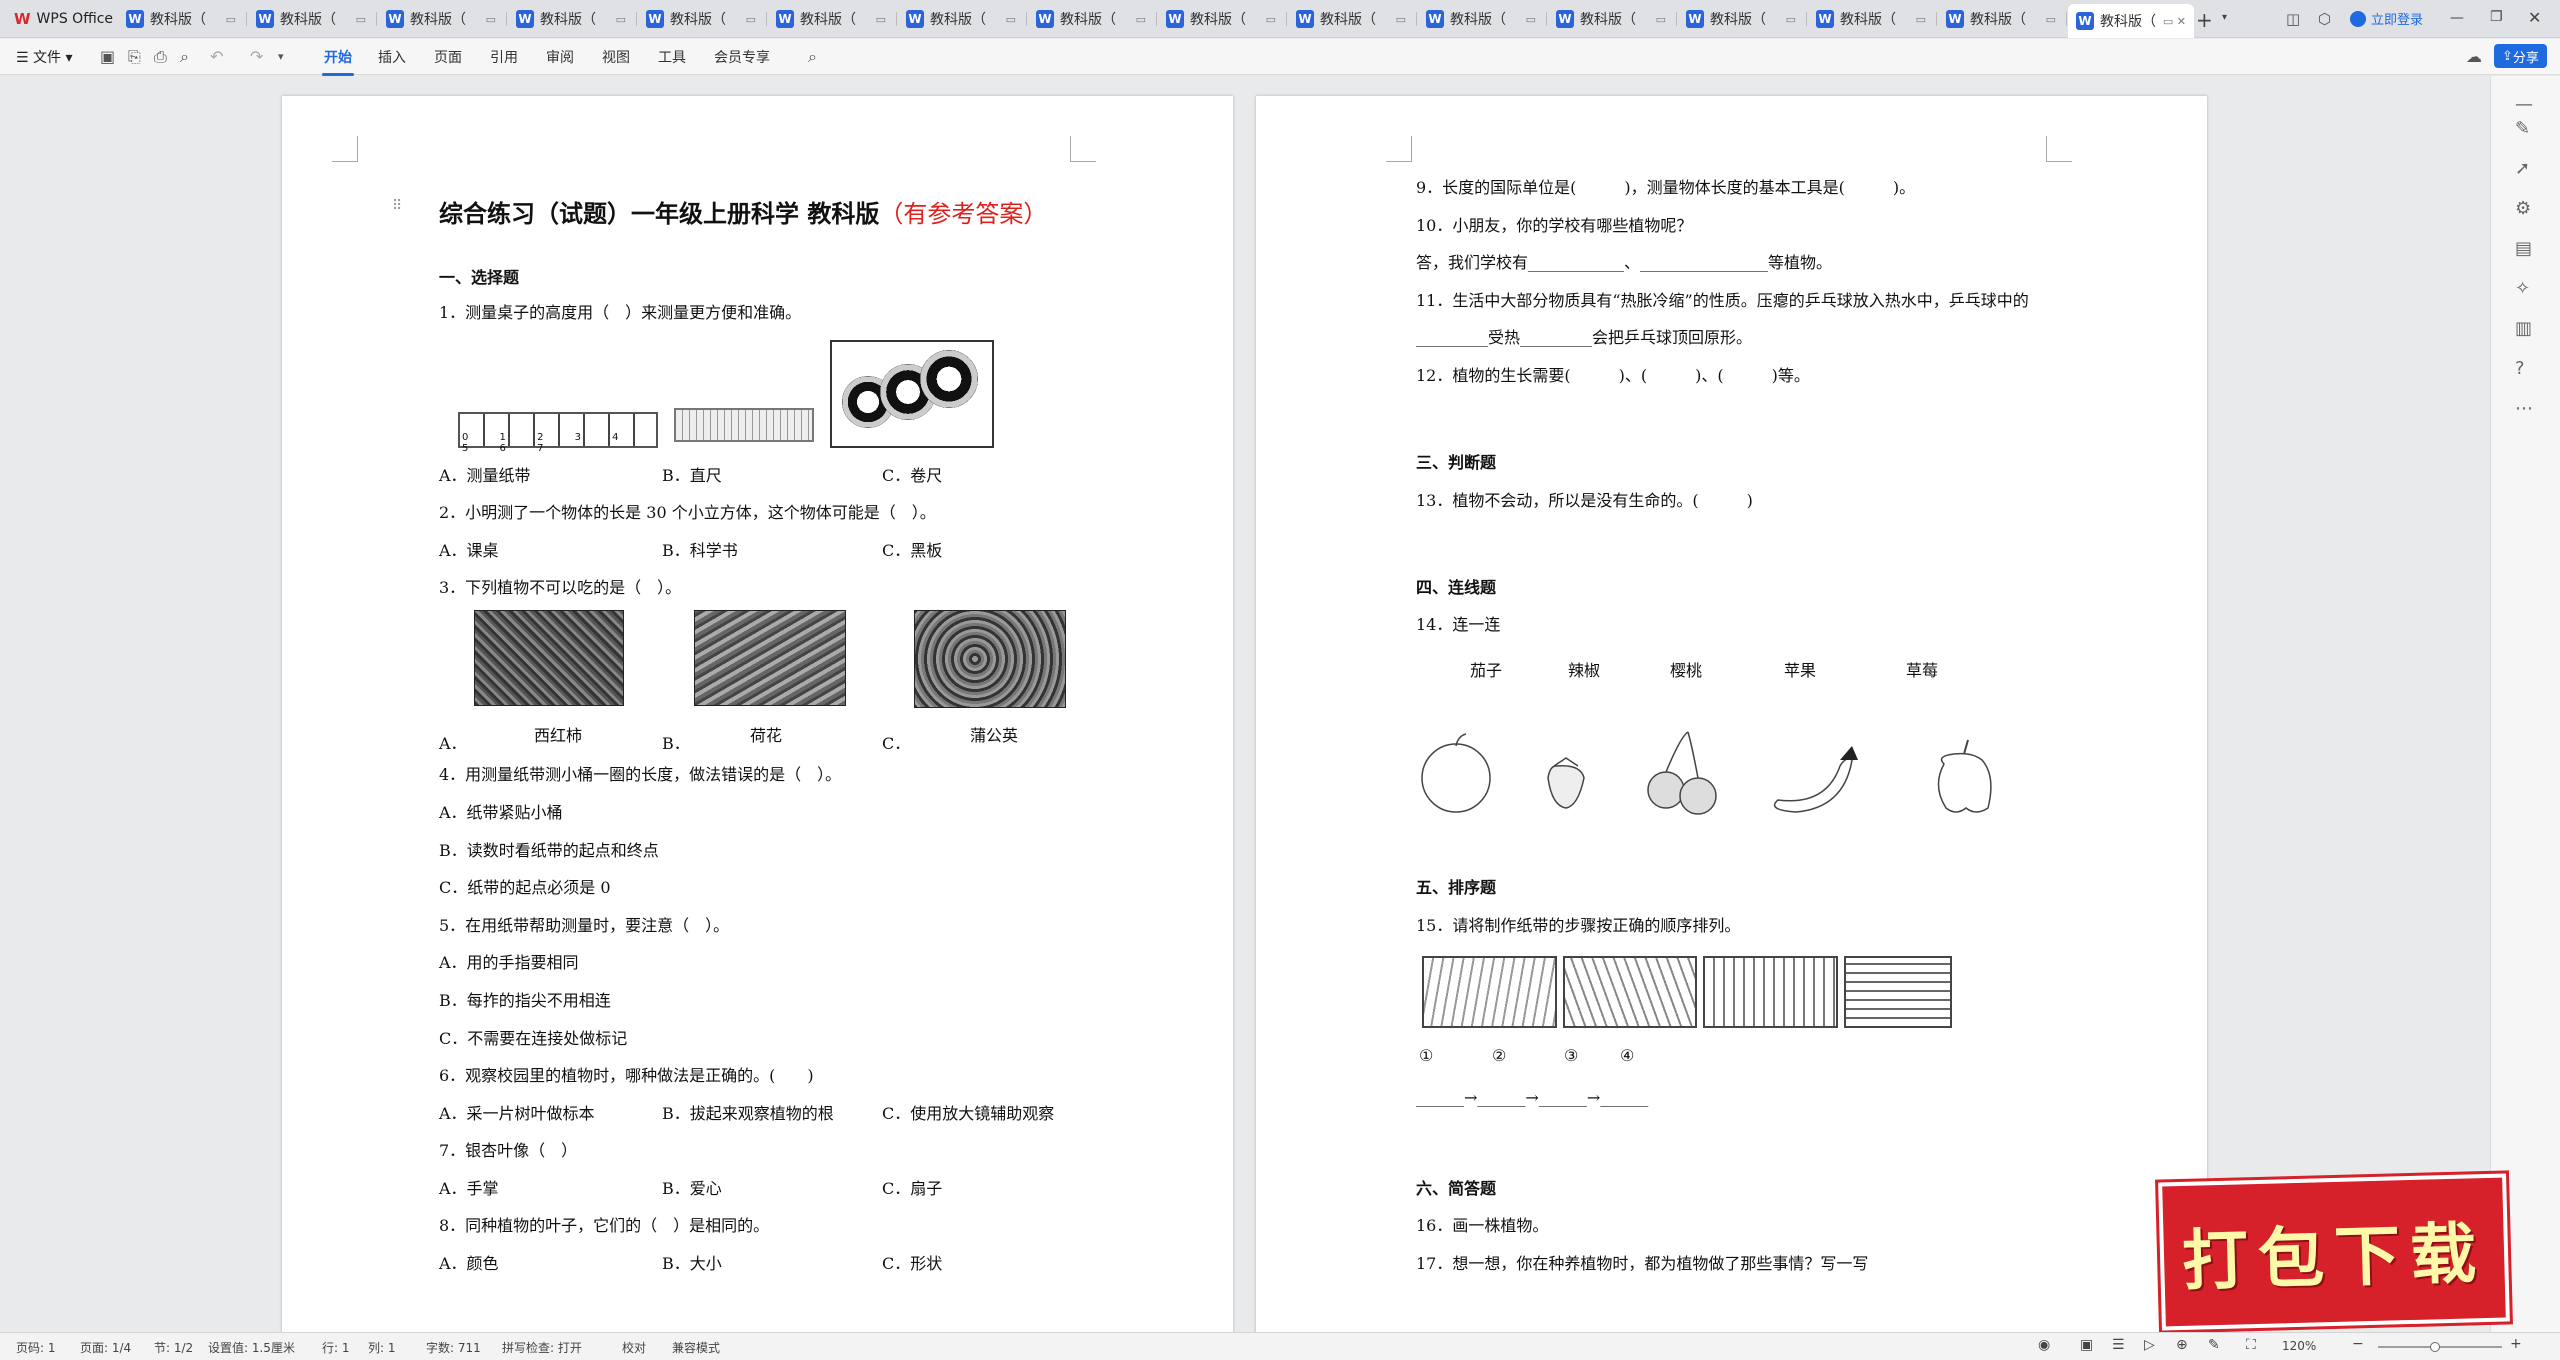  I want to click on status-column: 列: 1, so click(382, 1347).